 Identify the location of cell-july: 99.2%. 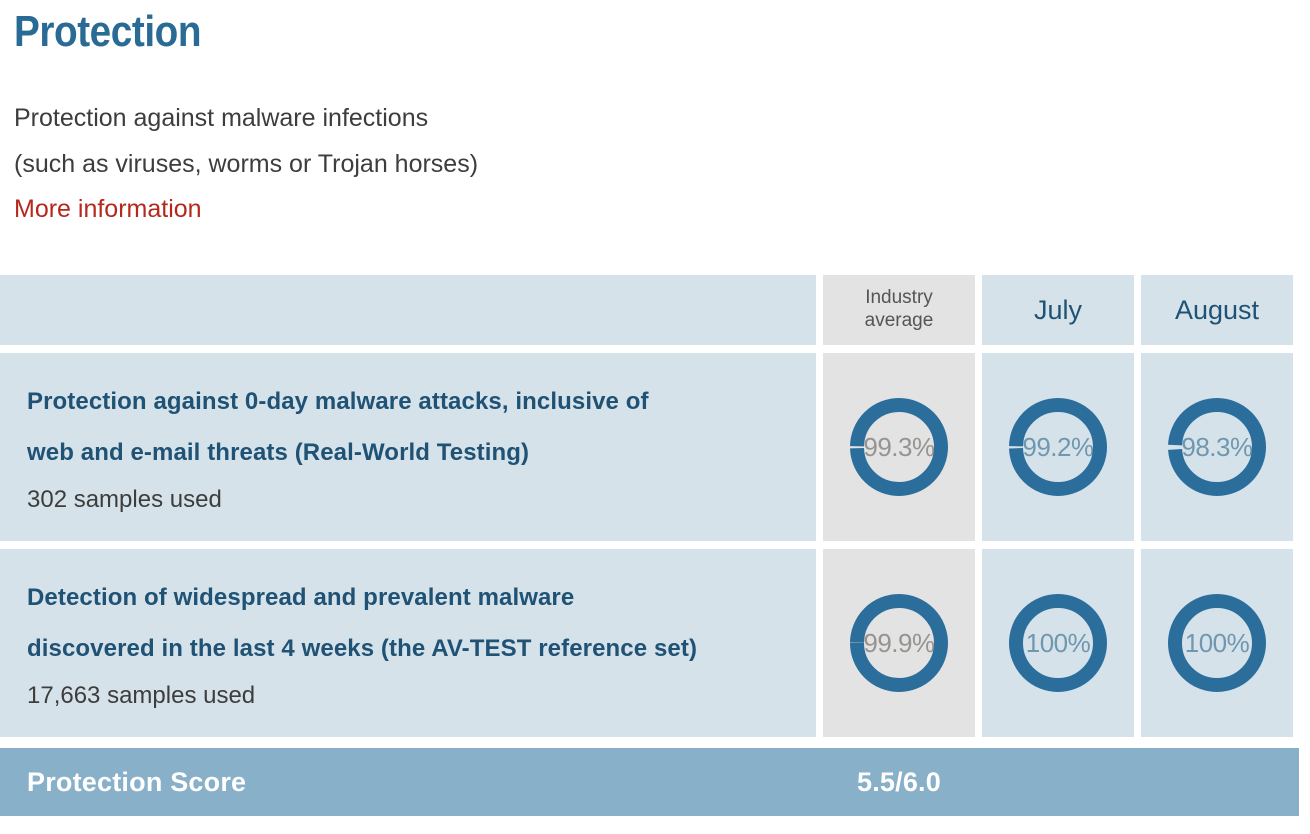
(1058, 447).